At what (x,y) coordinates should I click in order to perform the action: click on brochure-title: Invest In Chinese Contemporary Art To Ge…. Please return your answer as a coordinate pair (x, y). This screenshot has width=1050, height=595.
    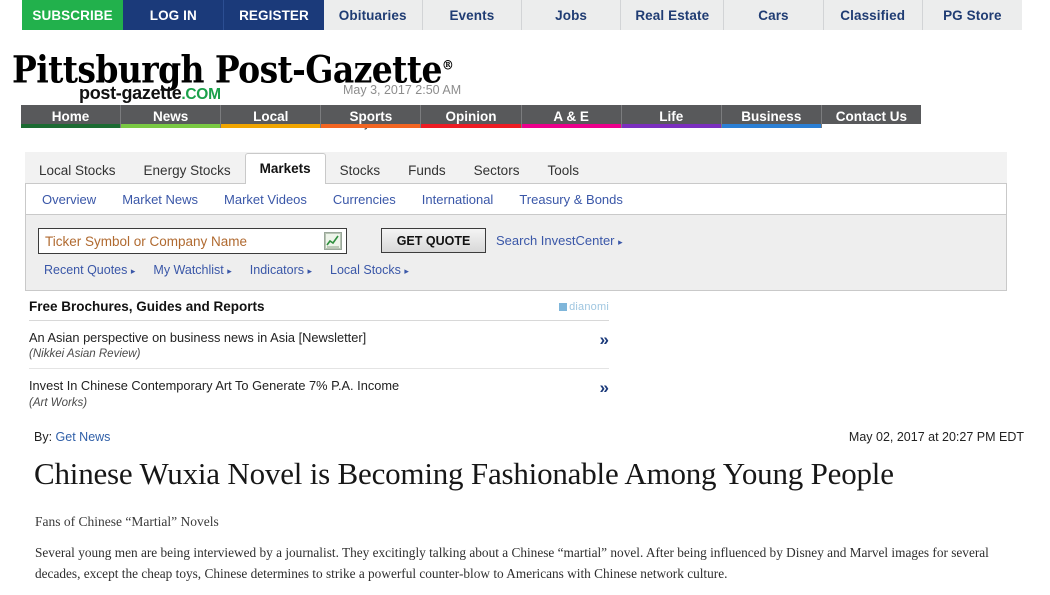
    Looking at the image, I should click on (214, 386).